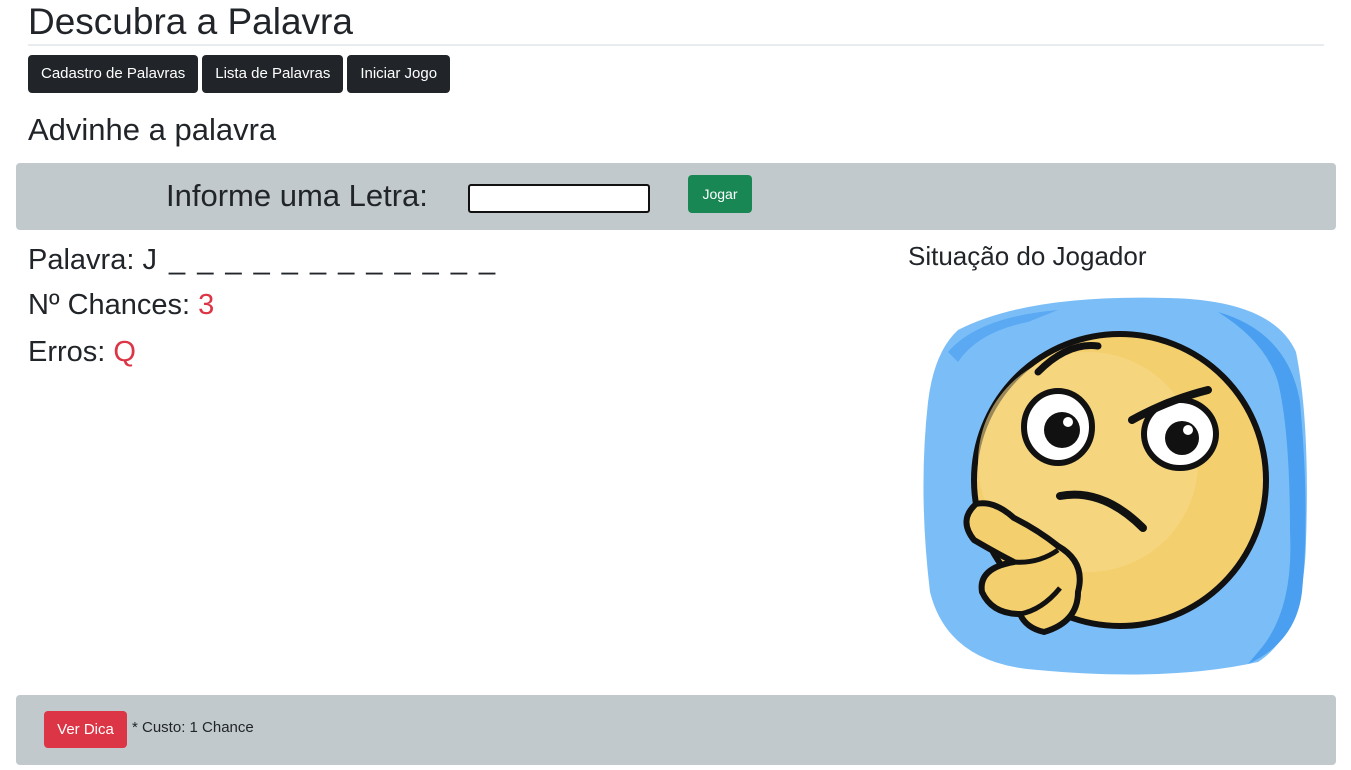  What do you see at coordinates (559, 198) in the screenshot?
I see `letter-input` at bounding box center [559, 198].